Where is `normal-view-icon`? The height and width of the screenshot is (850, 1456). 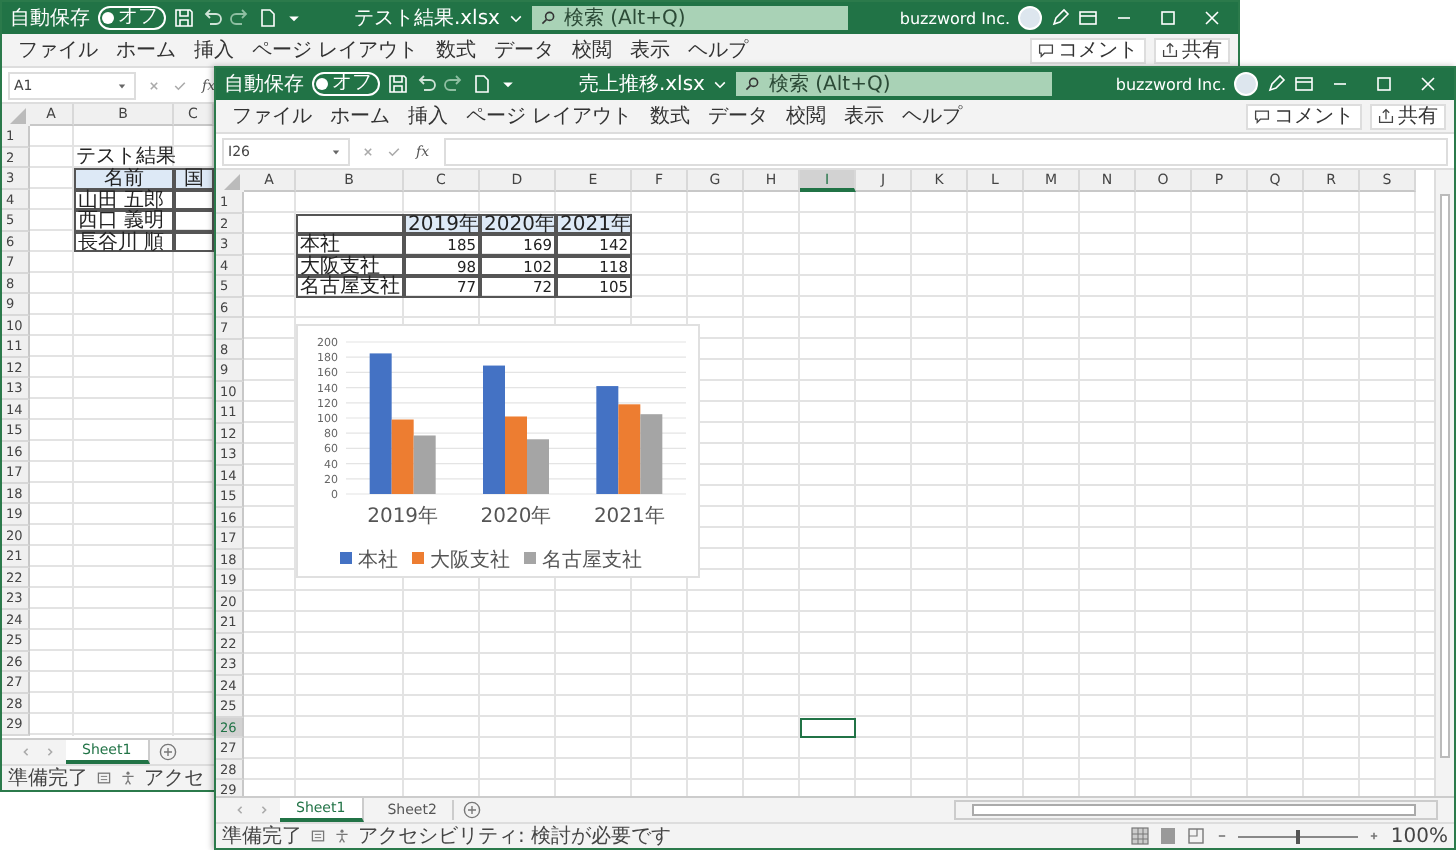 normal-view-icon is located at coordinates (1140, 836).